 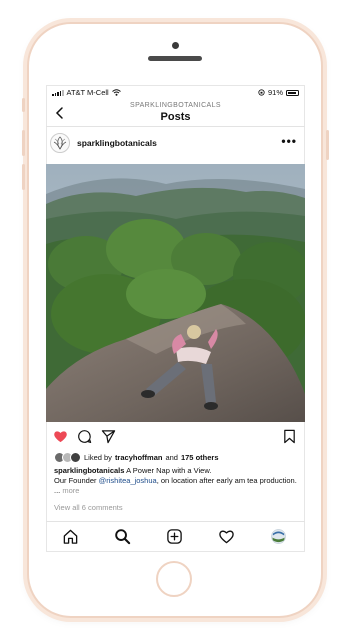 I want to click on view-all-comments-link: View all 6 comments, so click(x=88, y=507).